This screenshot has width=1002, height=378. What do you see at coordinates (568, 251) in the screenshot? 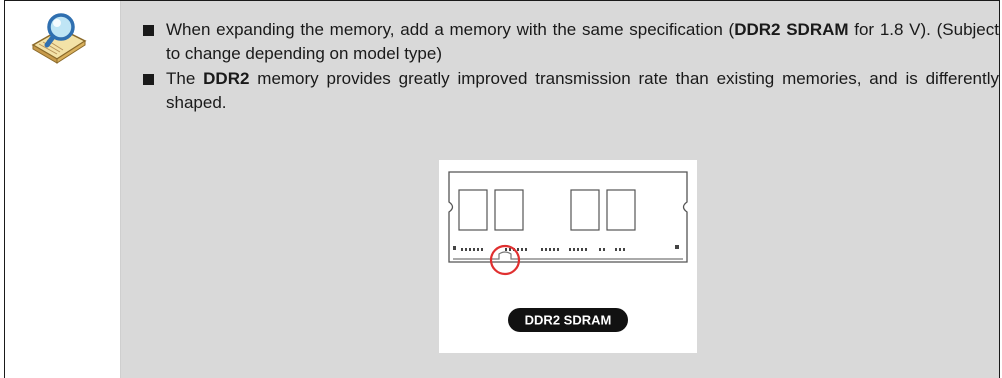
I see `ddr2-module-diagram: DDR2 SDRAM` at bounding box center [568, 251].